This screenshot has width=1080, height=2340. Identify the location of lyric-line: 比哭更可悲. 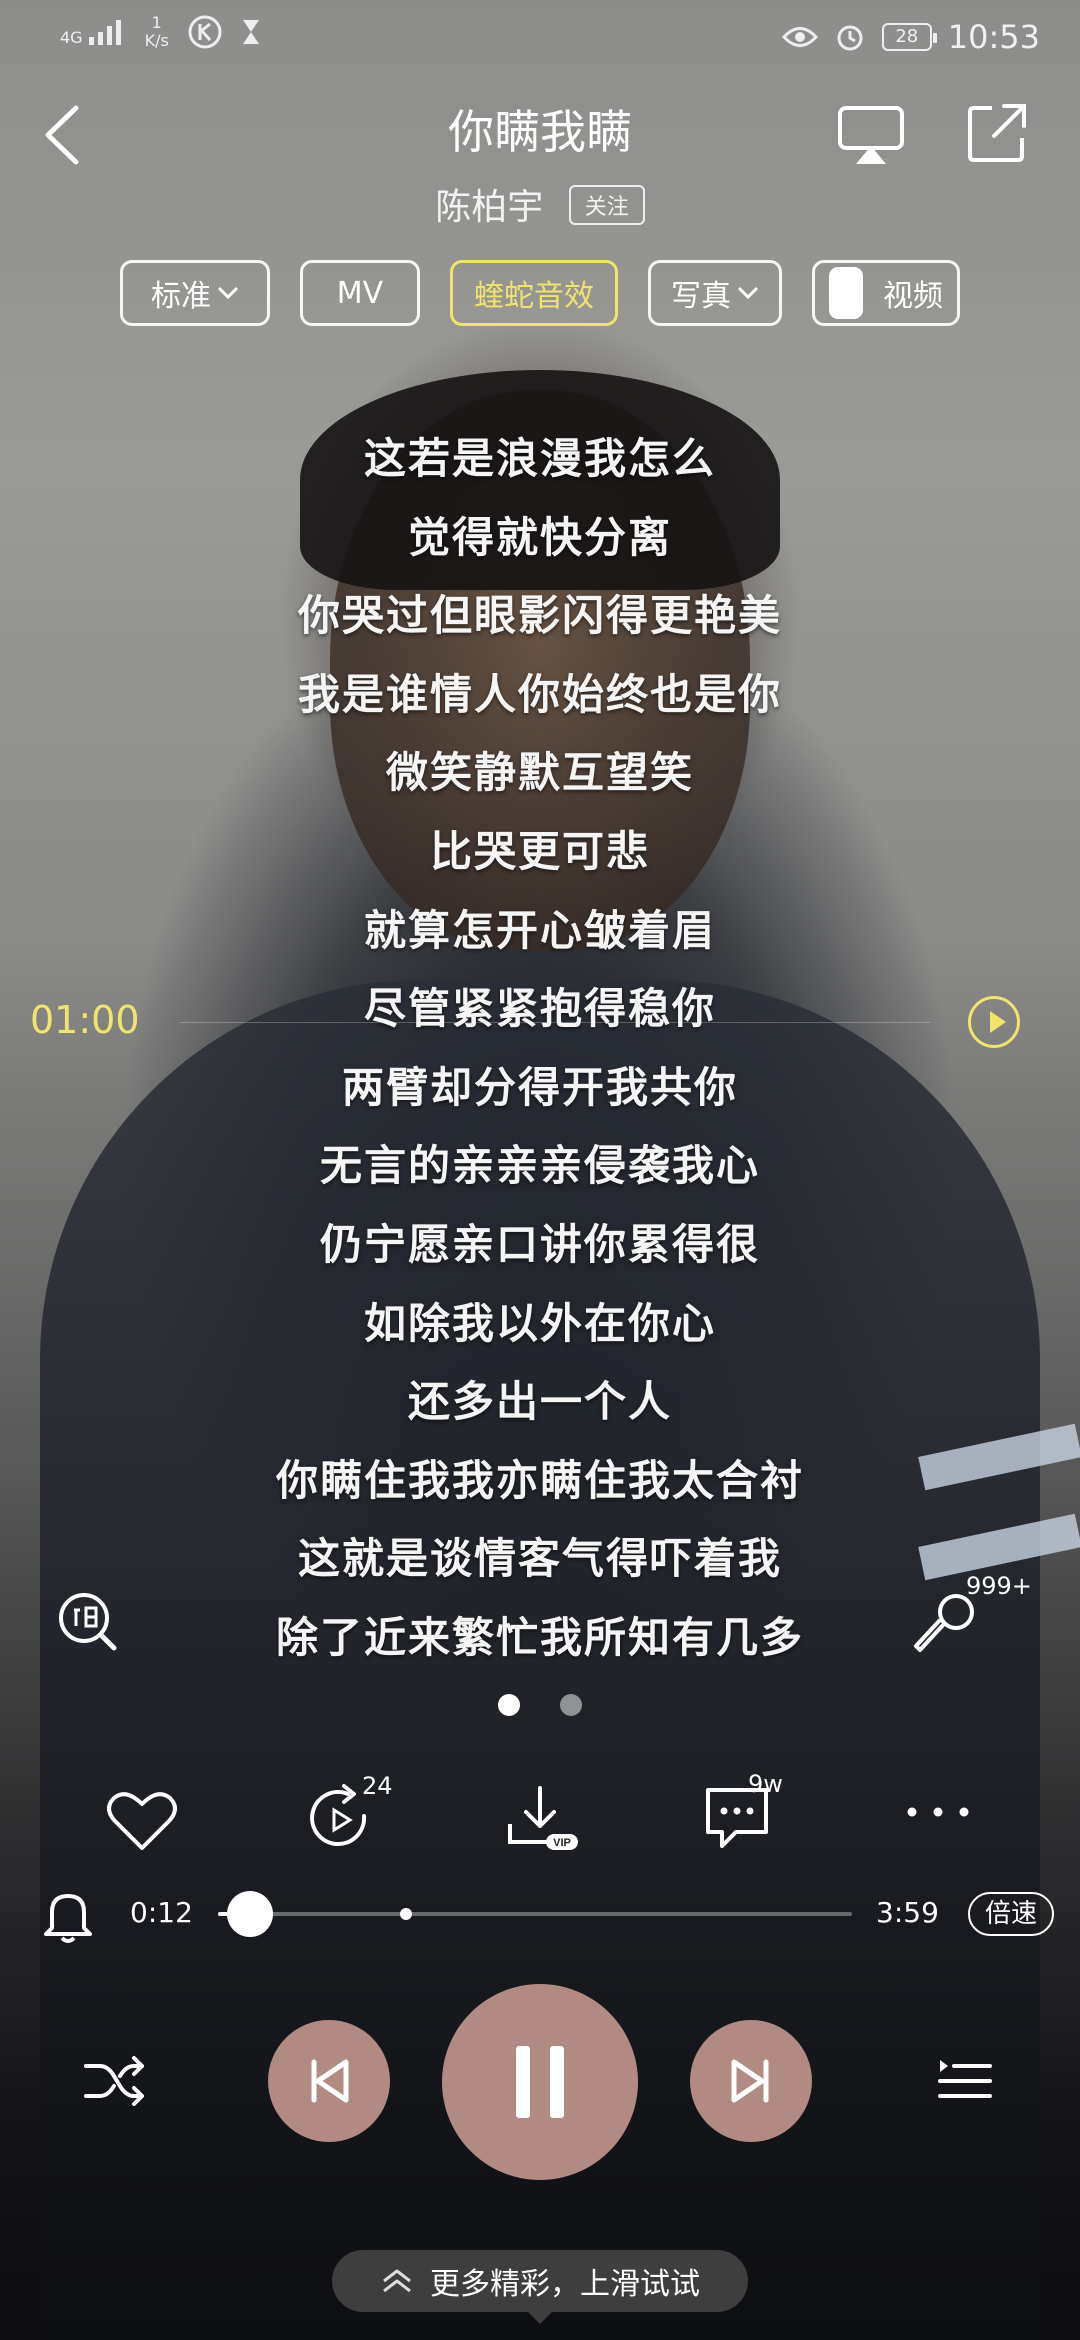
(539, 851).